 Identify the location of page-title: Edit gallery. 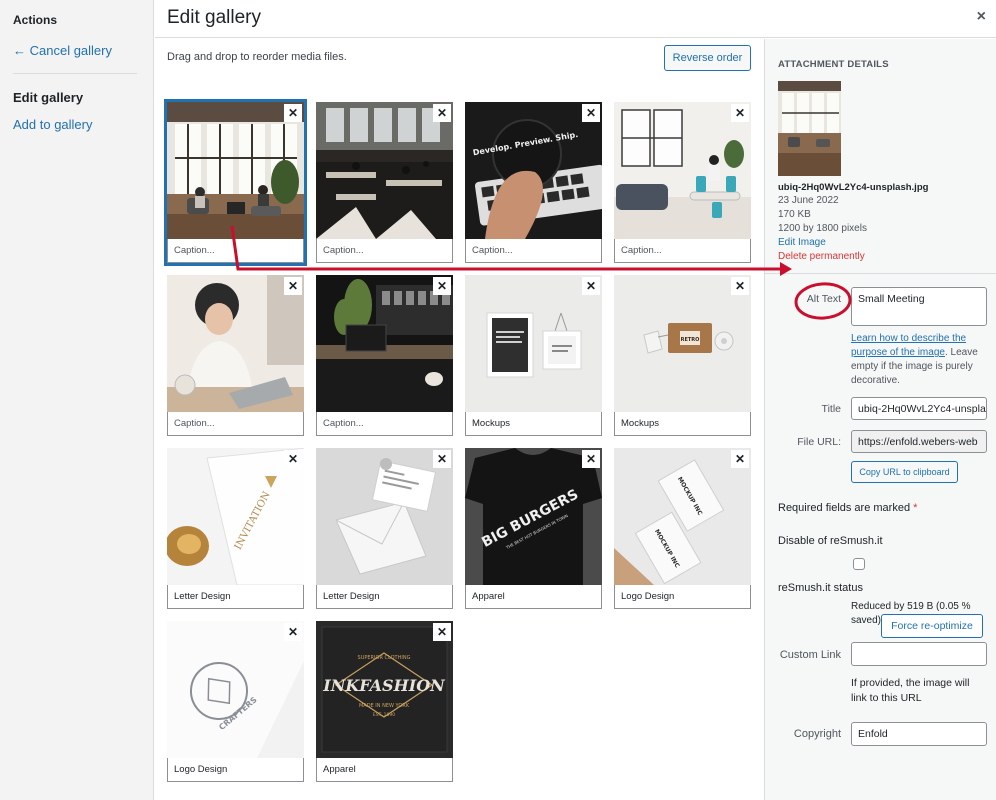
(214, 17).